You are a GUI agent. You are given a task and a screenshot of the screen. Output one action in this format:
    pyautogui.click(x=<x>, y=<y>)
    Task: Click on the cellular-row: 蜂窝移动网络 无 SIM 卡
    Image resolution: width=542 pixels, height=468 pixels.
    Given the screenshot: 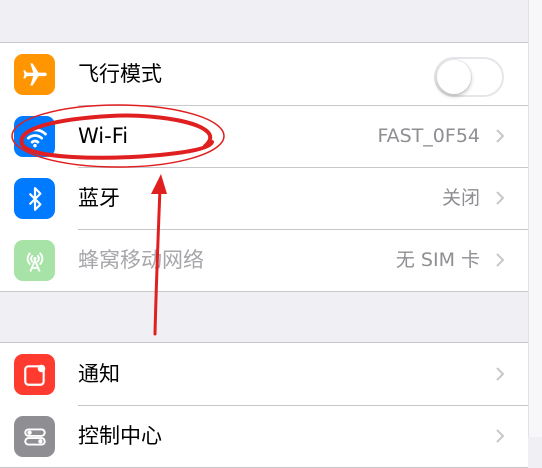 What is the action you would take?
    pyautogui.click(x=264, y=260)
    